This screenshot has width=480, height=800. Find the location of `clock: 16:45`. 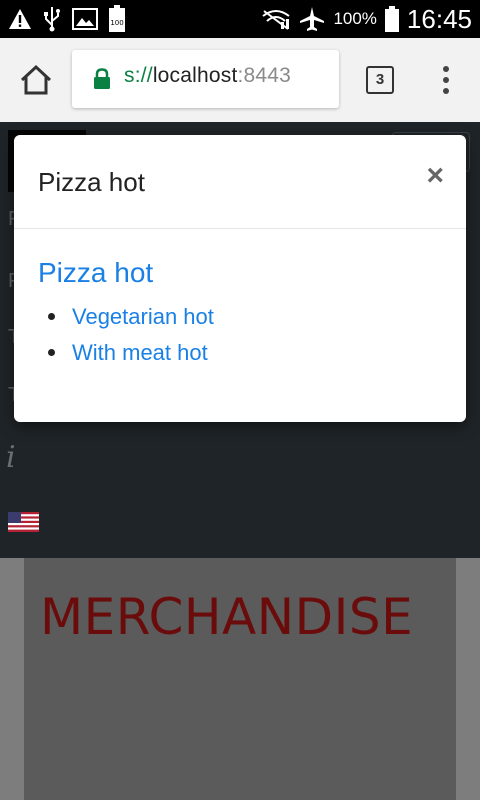

clock: 16:45 is located at coordinates (439, 18).